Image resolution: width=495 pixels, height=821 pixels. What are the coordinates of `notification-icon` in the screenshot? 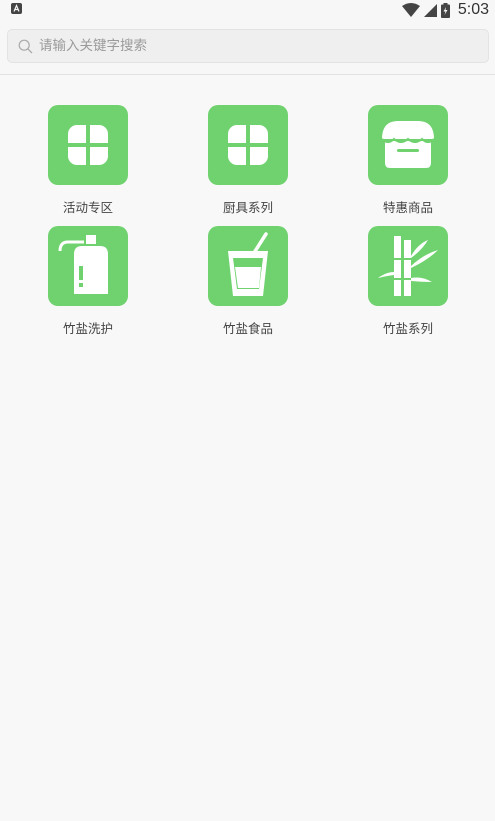 It's located at (16, 8).